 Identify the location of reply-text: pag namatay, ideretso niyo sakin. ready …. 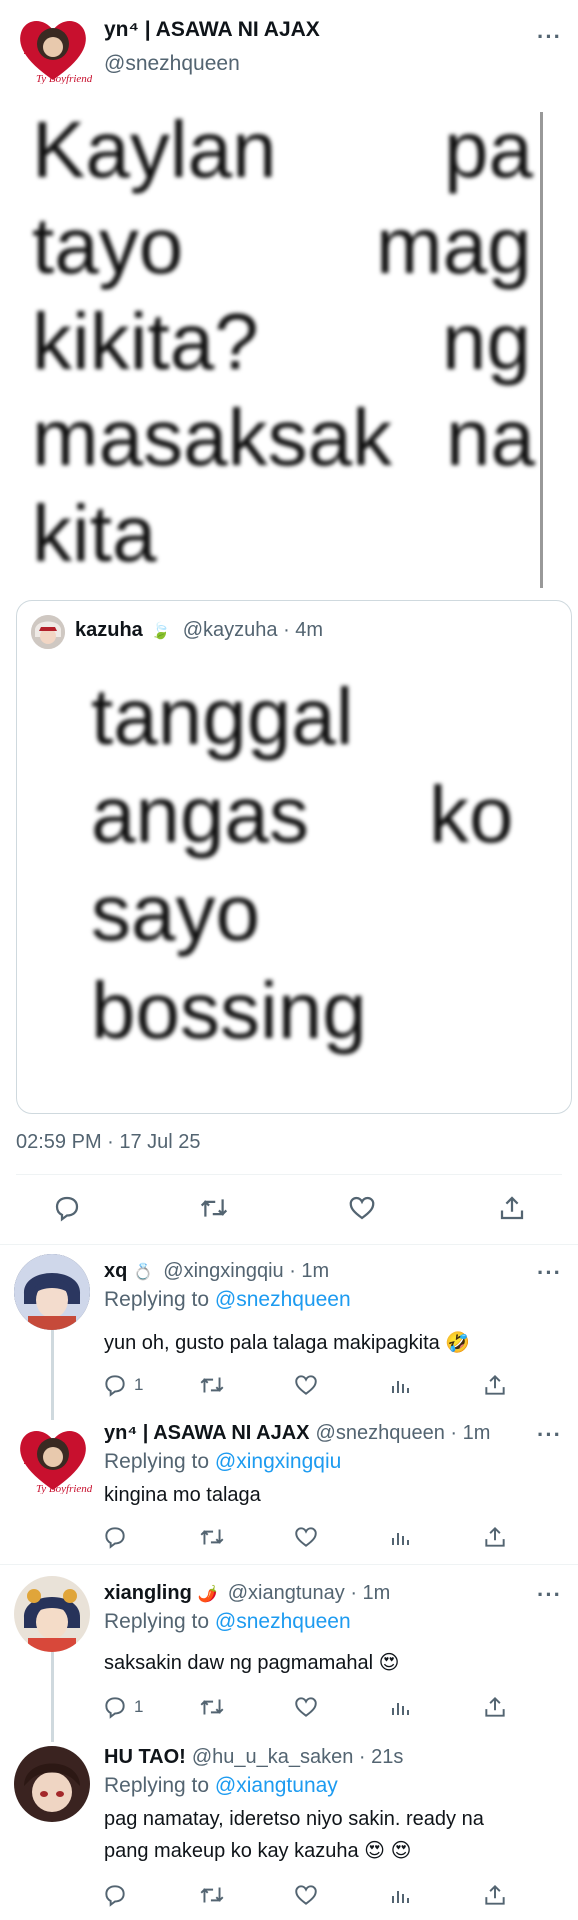
(294, 1819).